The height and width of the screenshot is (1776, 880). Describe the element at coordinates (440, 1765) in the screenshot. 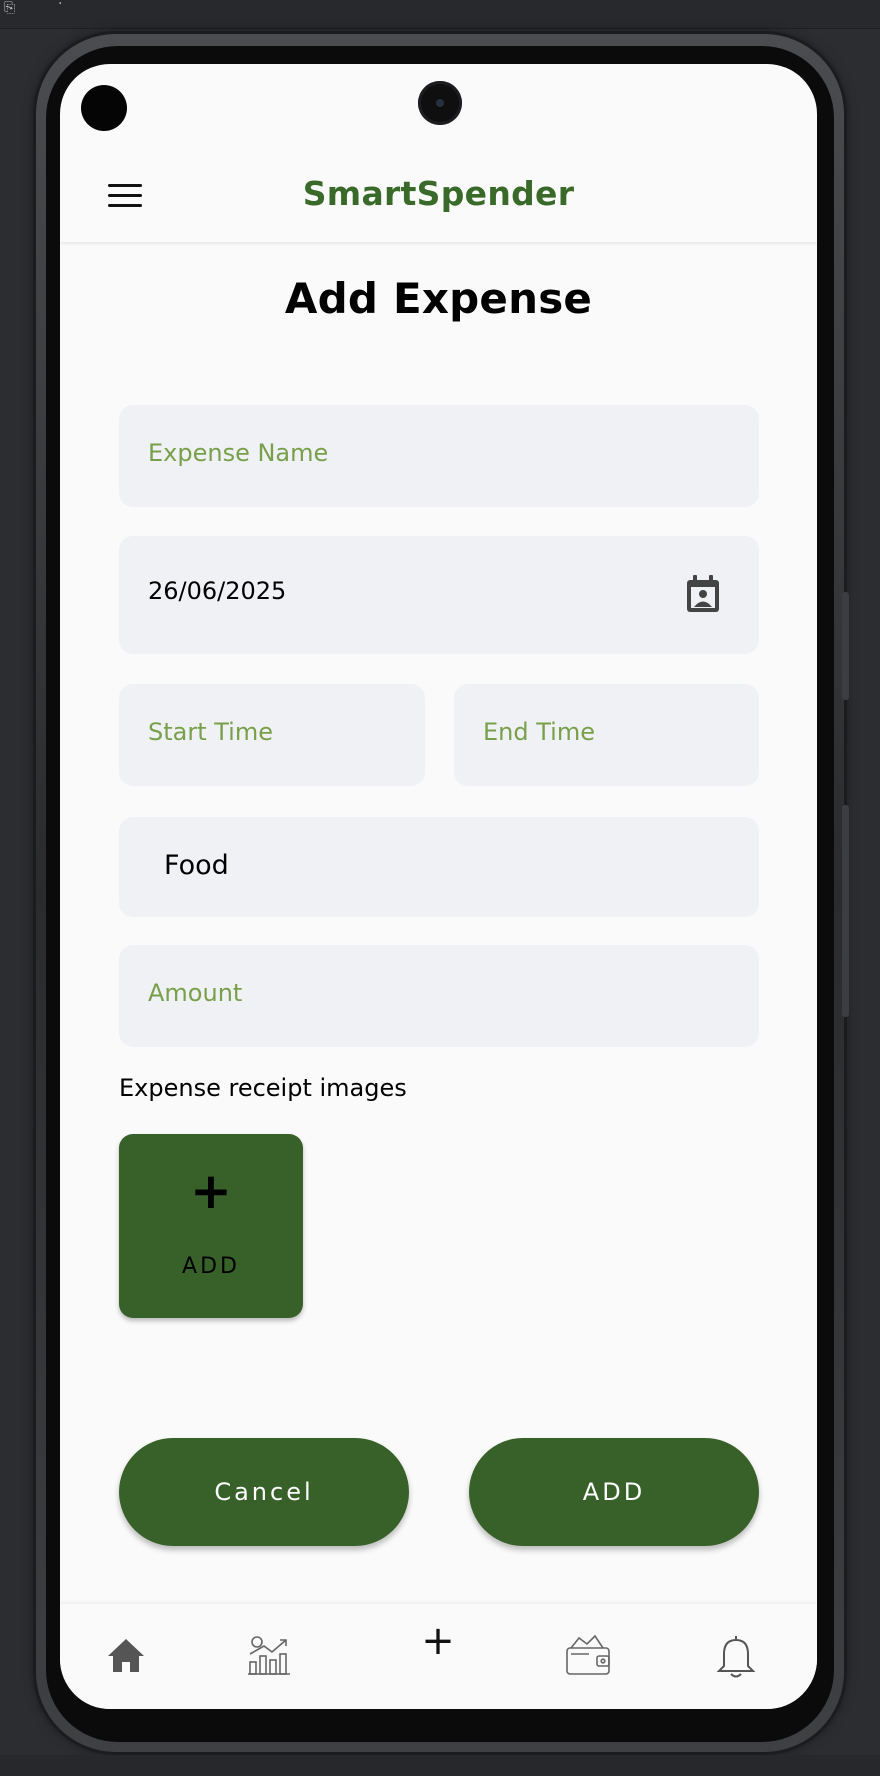

I see `desktop-bottom-bar` at that location.